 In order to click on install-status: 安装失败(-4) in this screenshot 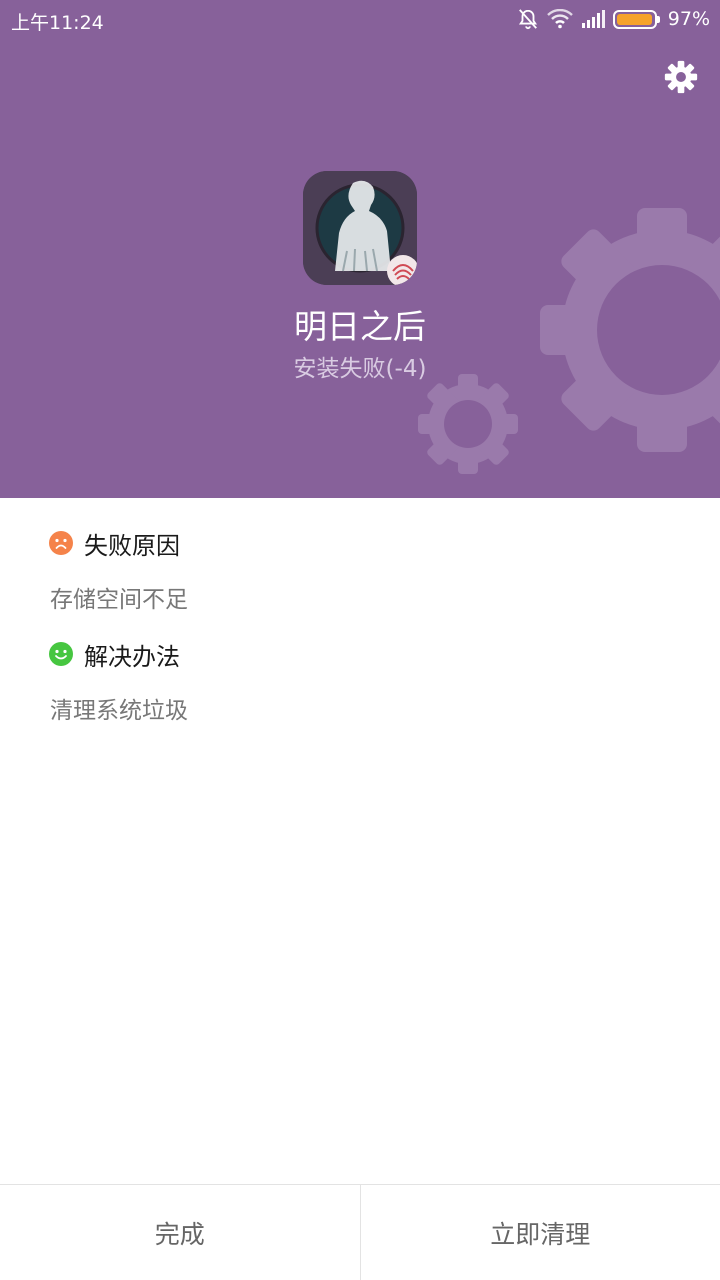, I will do `click(360, 369)`.